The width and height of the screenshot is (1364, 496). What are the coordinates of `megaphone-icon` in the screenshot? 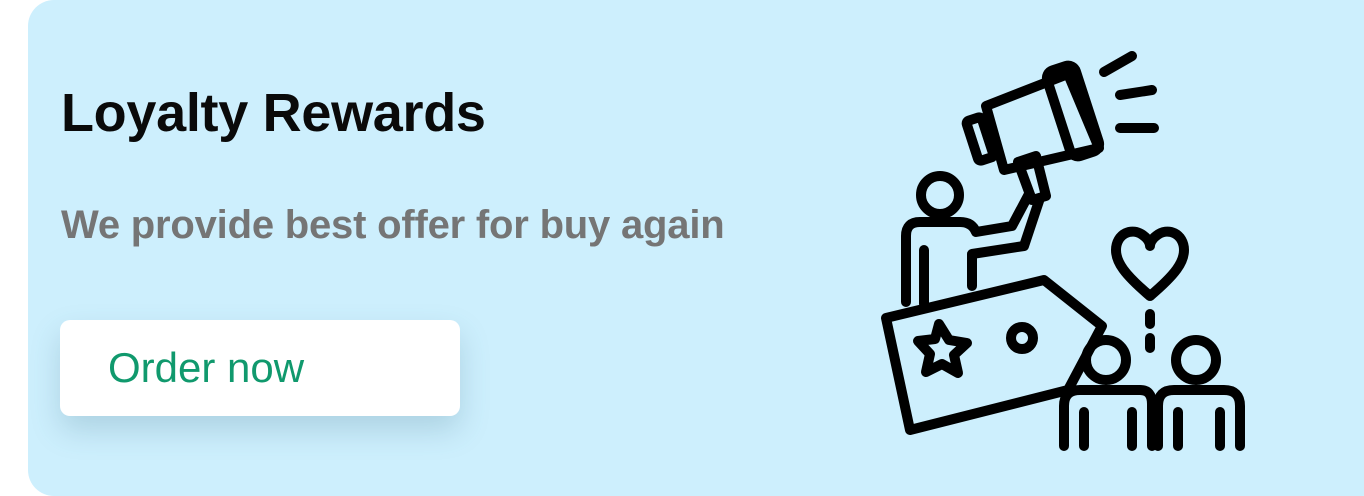 It's located at (1060, 128).